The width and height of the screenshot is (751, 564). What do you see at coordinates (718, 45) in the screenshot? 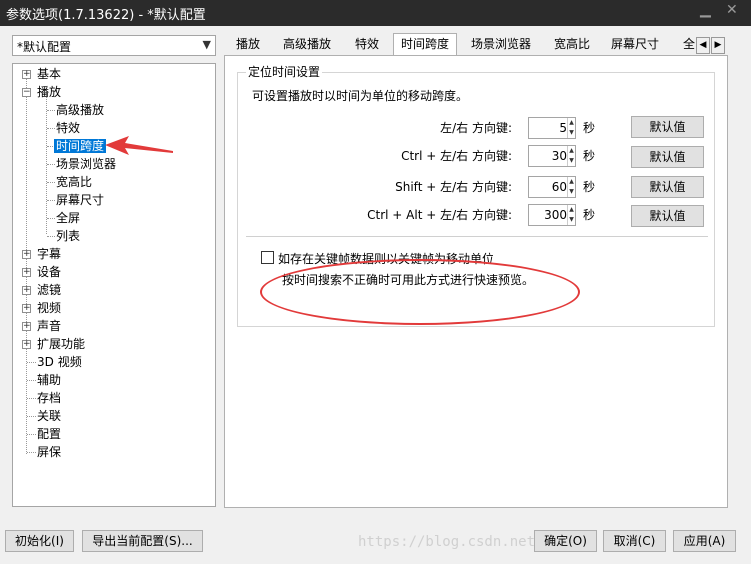
I see `tab-scroll-right-icon: ▶` at bounding box center [718, 45].